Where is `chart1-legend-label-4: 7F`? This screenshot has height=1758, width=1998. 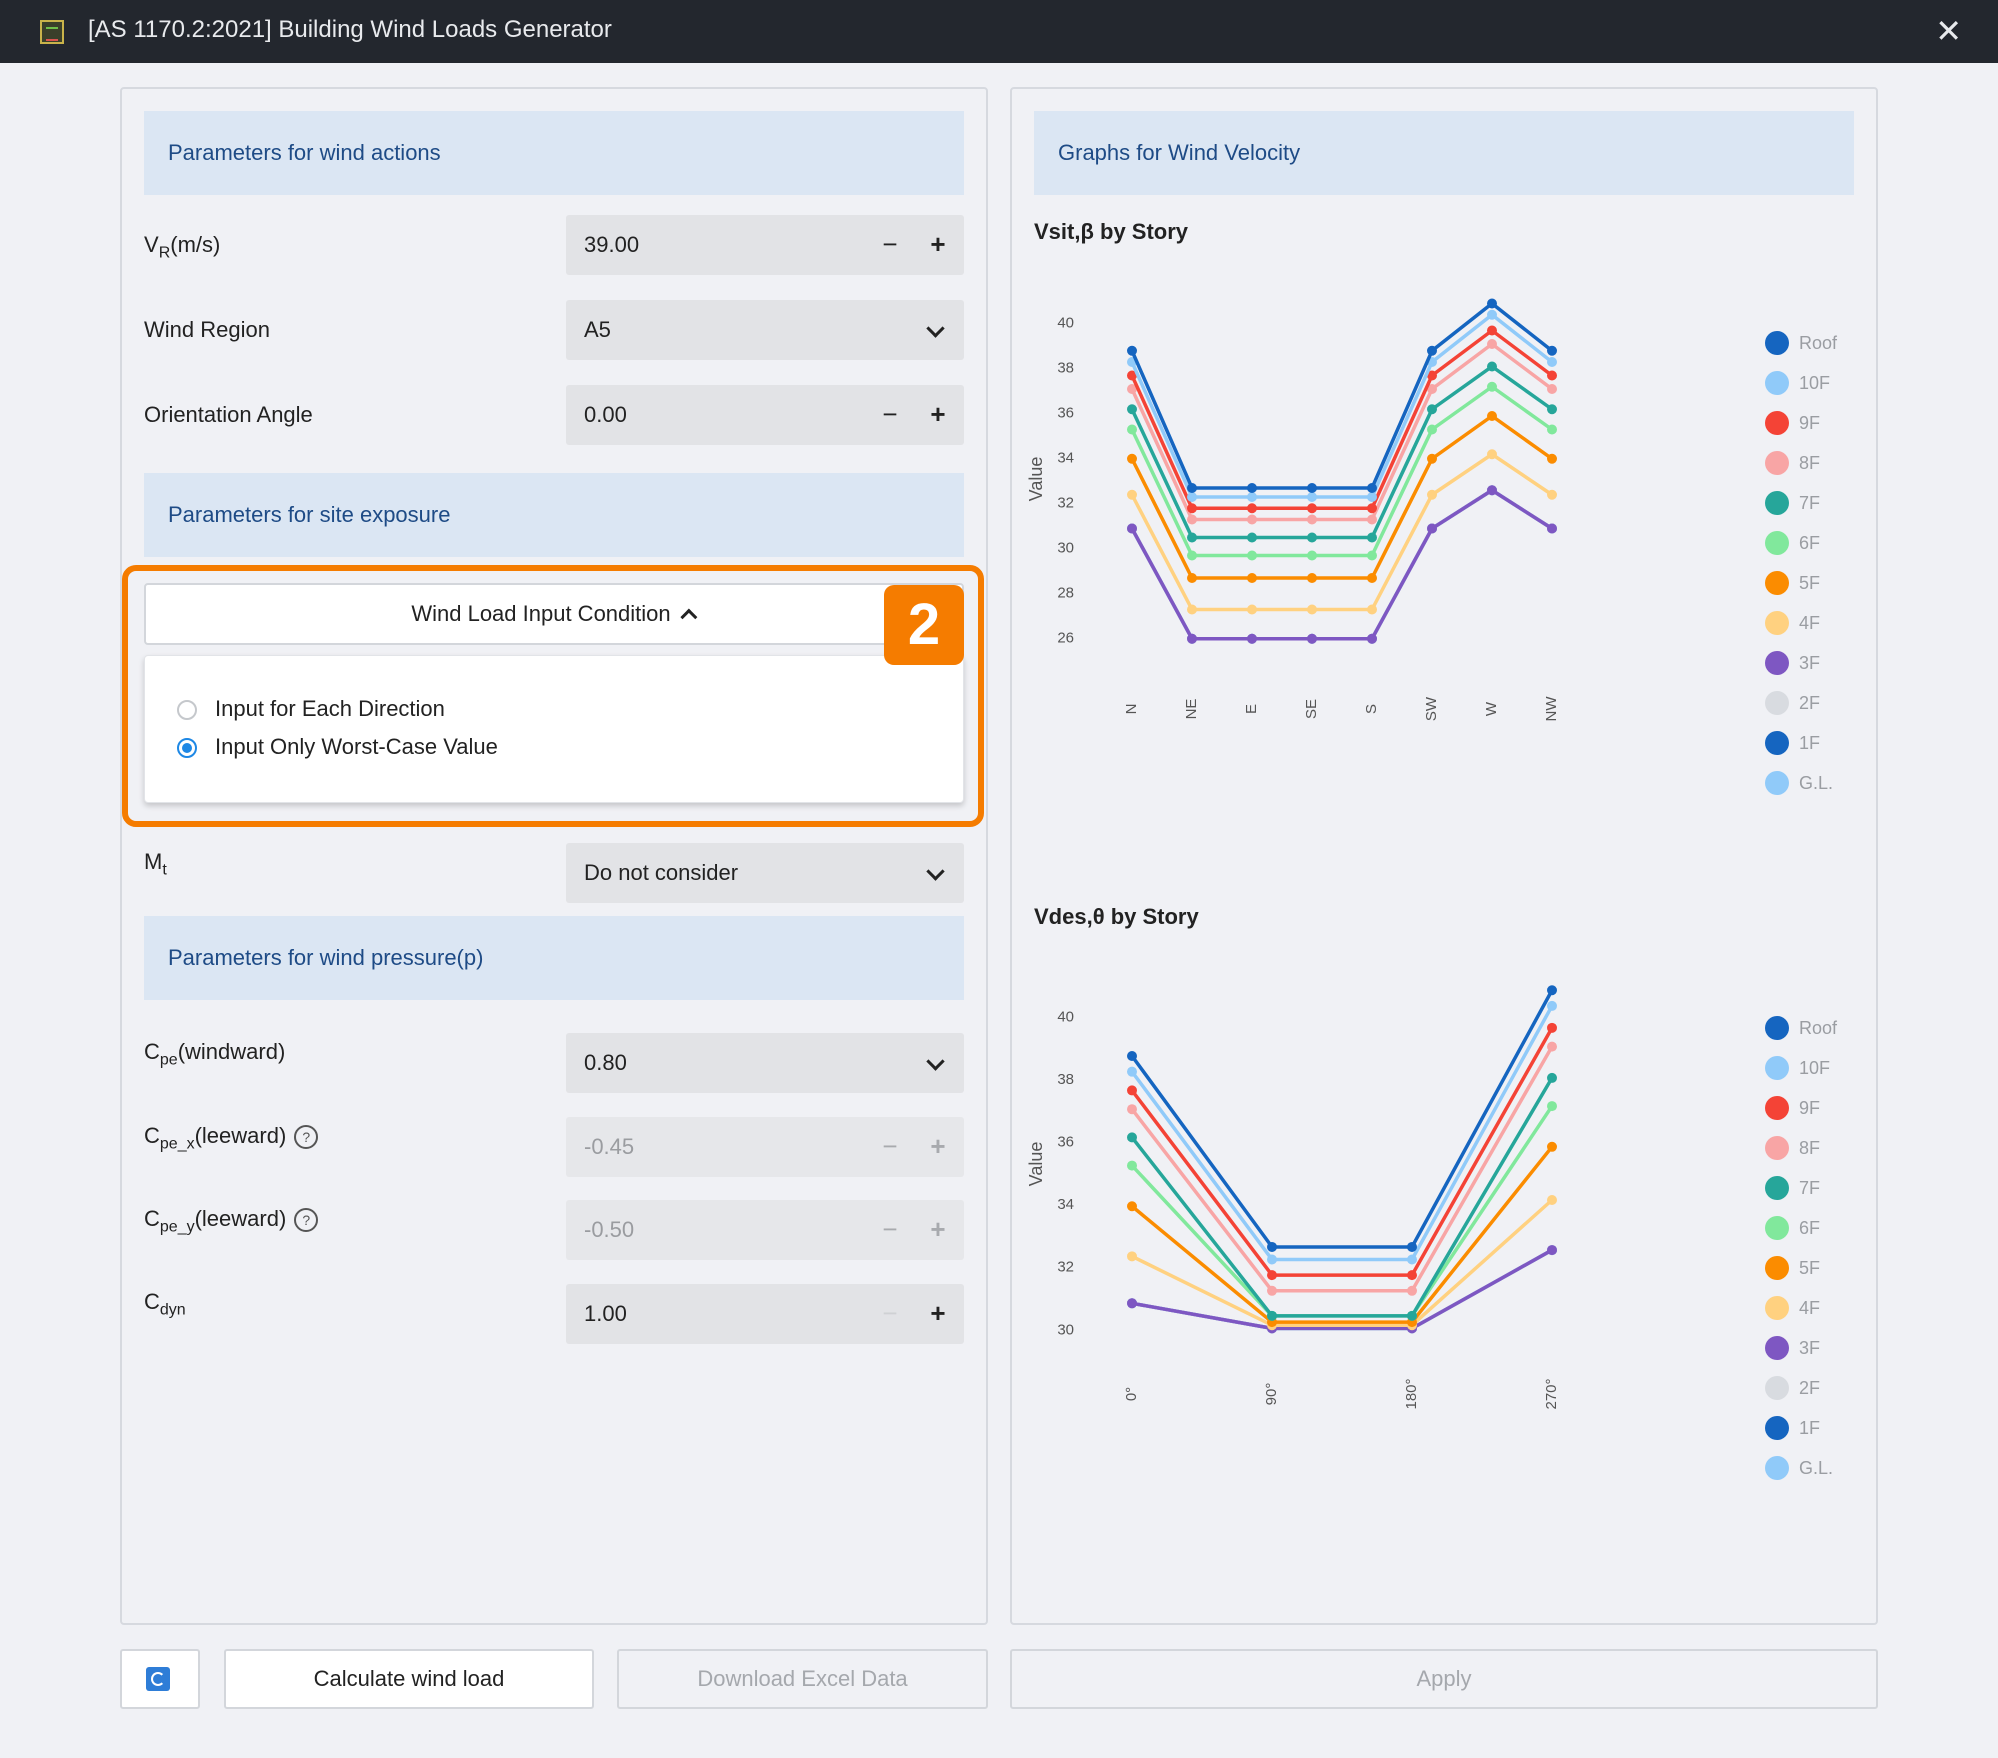
chart1-legend-label-4: 7F is located at coordinates (1809, 503).